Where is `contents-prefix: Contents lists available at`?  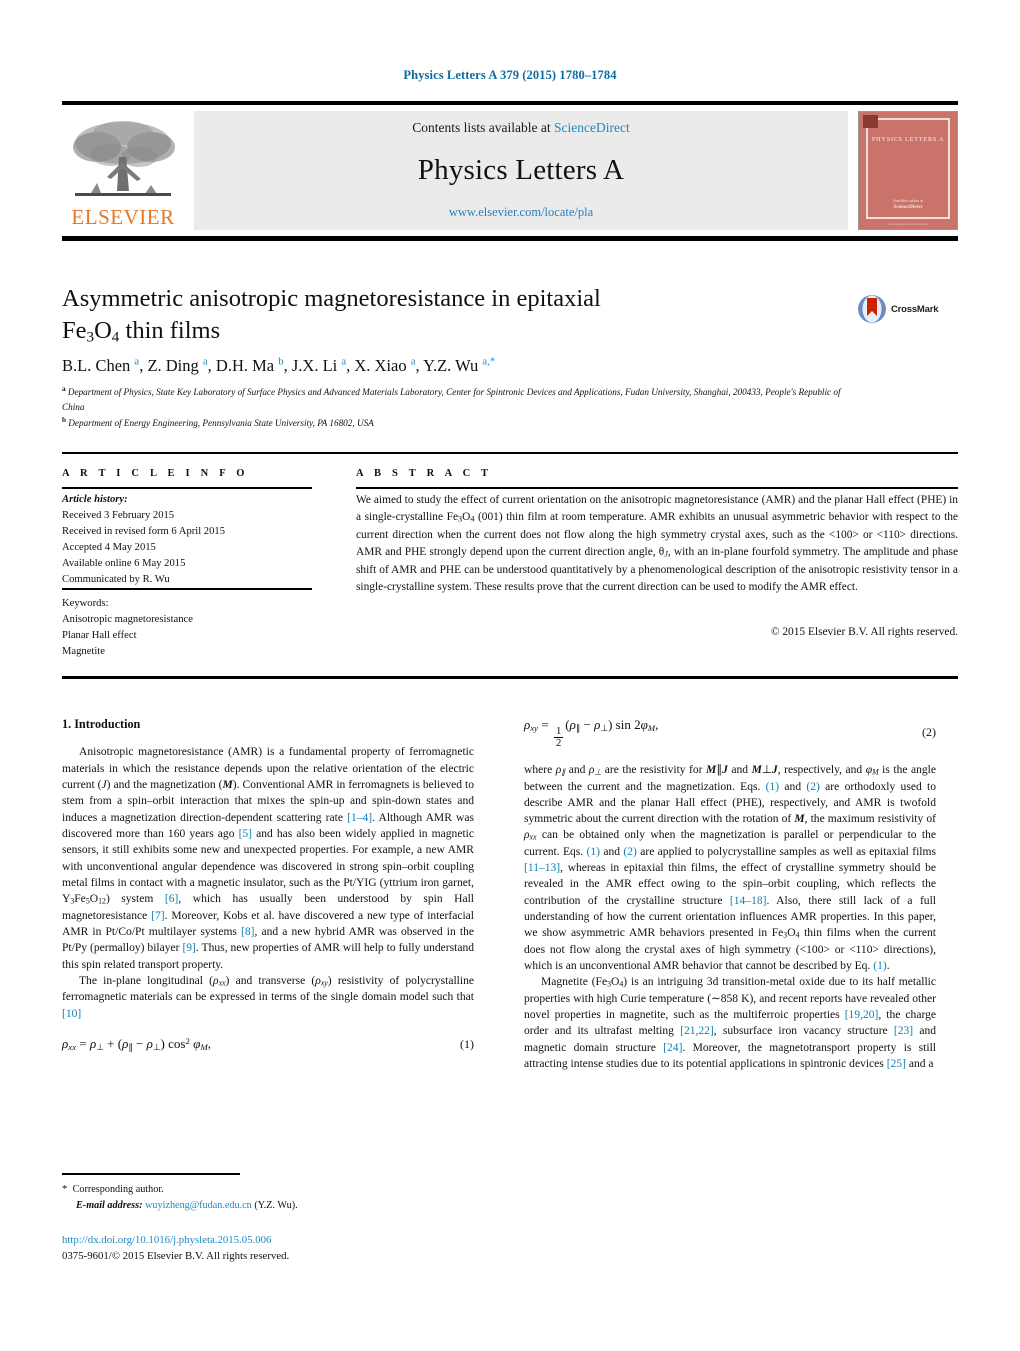
contents-prefix: Contents lists available at is located at coordinates (483, 127).